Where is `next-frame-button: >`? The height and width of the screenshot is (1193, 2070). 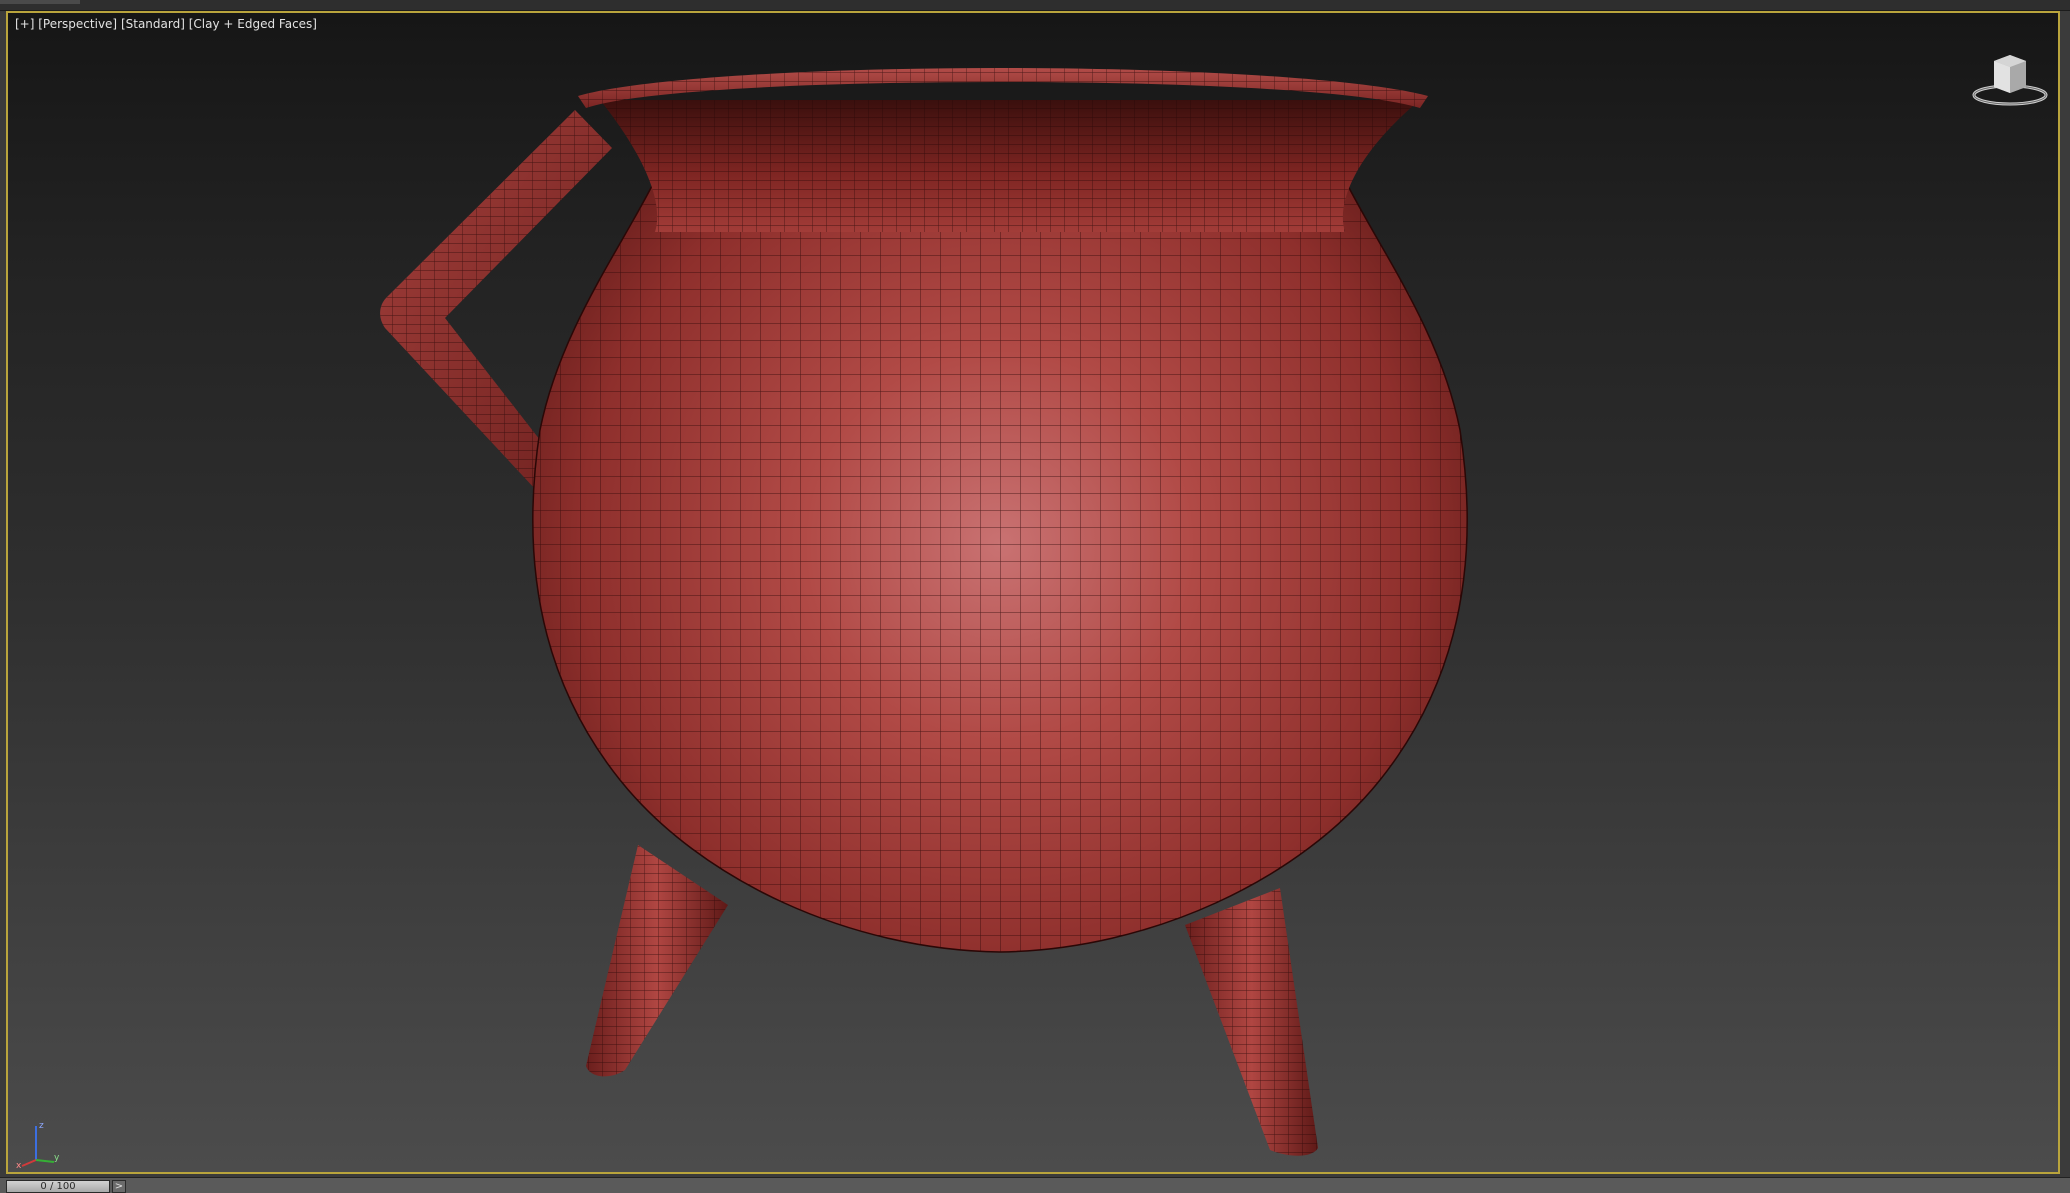 next-frame-button: > is located at coordinates (119, 1186).